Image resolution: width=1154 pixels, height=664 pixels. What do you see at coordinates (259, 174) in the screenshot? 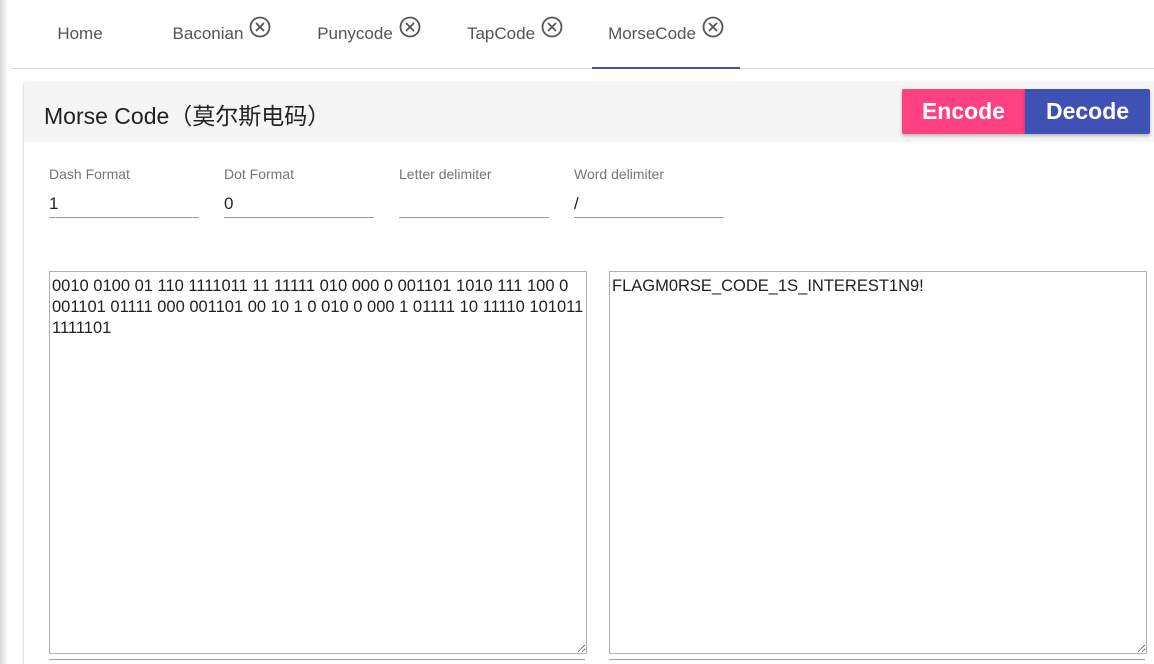
I see `dot-format-label: Dot Format` at bounding box center [259, 174].